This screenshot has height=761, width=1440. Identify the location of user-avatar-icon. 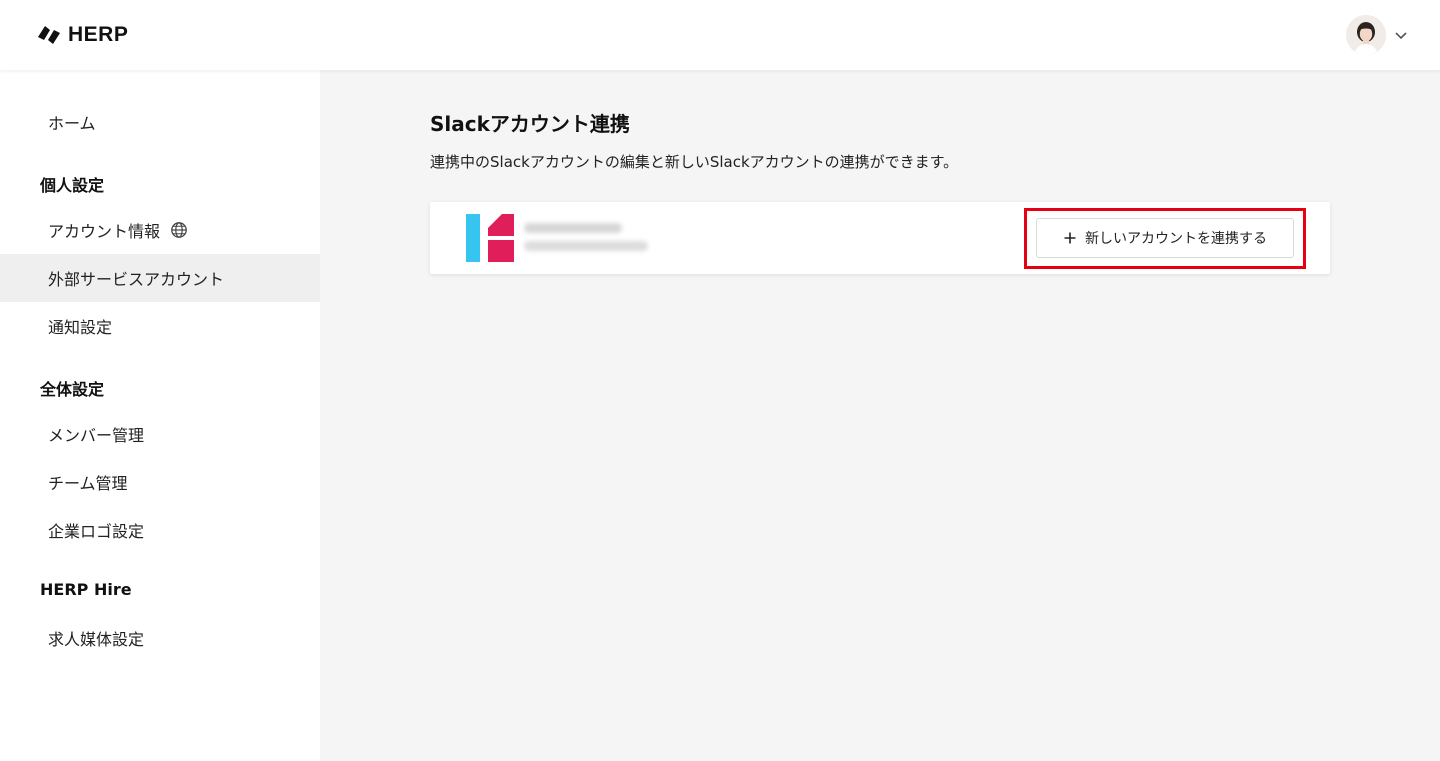
(1366, 35).